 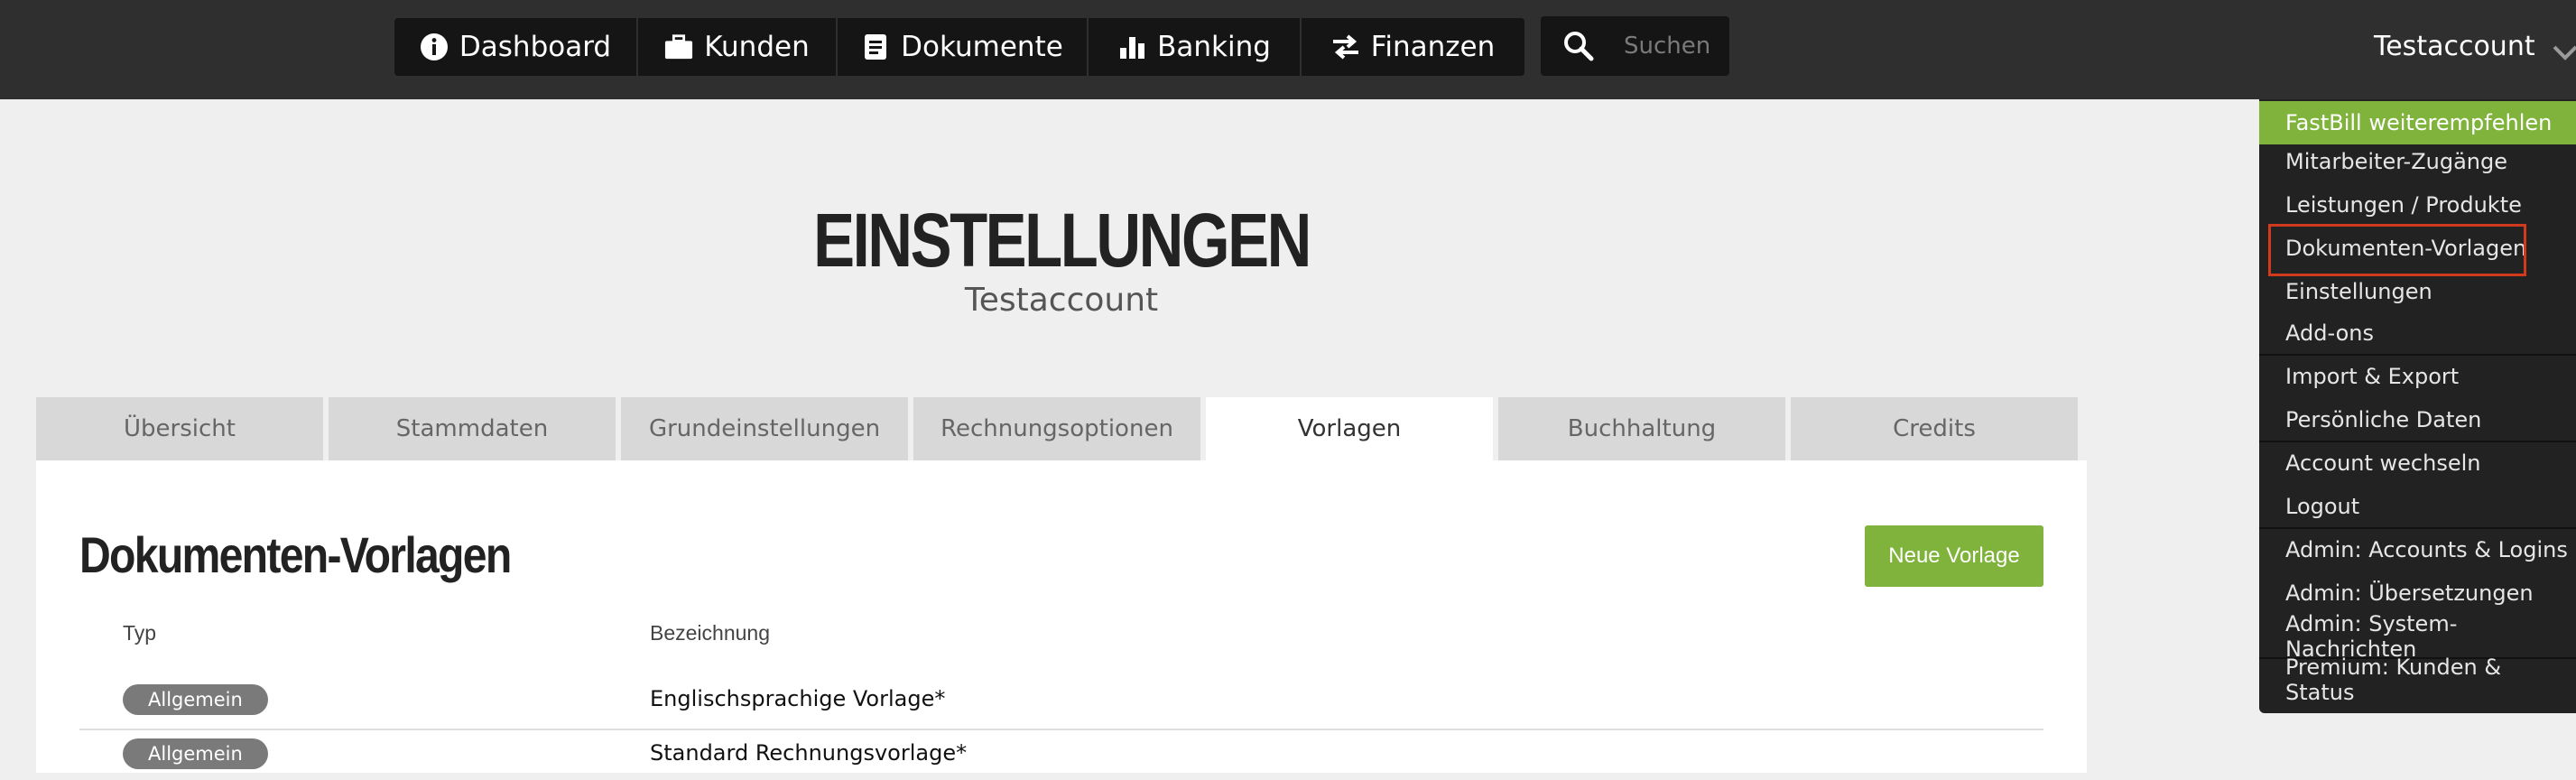 I want to click on menu-item-persoenliche-daten: Persönliche Daten, so click(x=2417, y=420).